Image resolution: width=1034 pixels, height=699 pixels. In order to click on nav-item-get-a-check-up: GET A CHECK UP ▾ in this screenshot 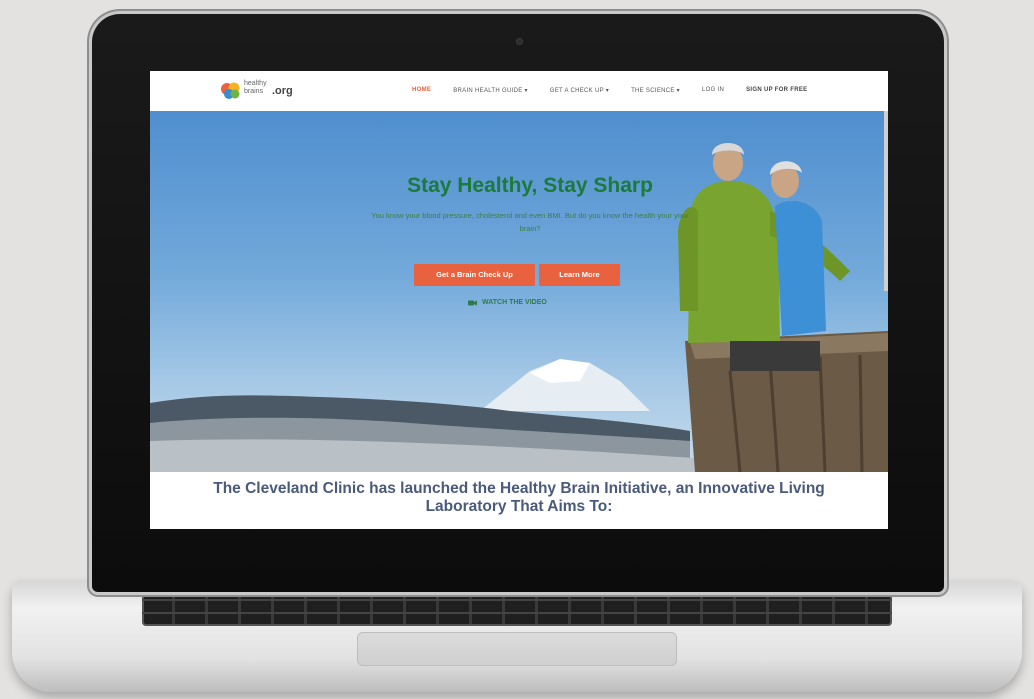, I will do `click(579, 90)`.